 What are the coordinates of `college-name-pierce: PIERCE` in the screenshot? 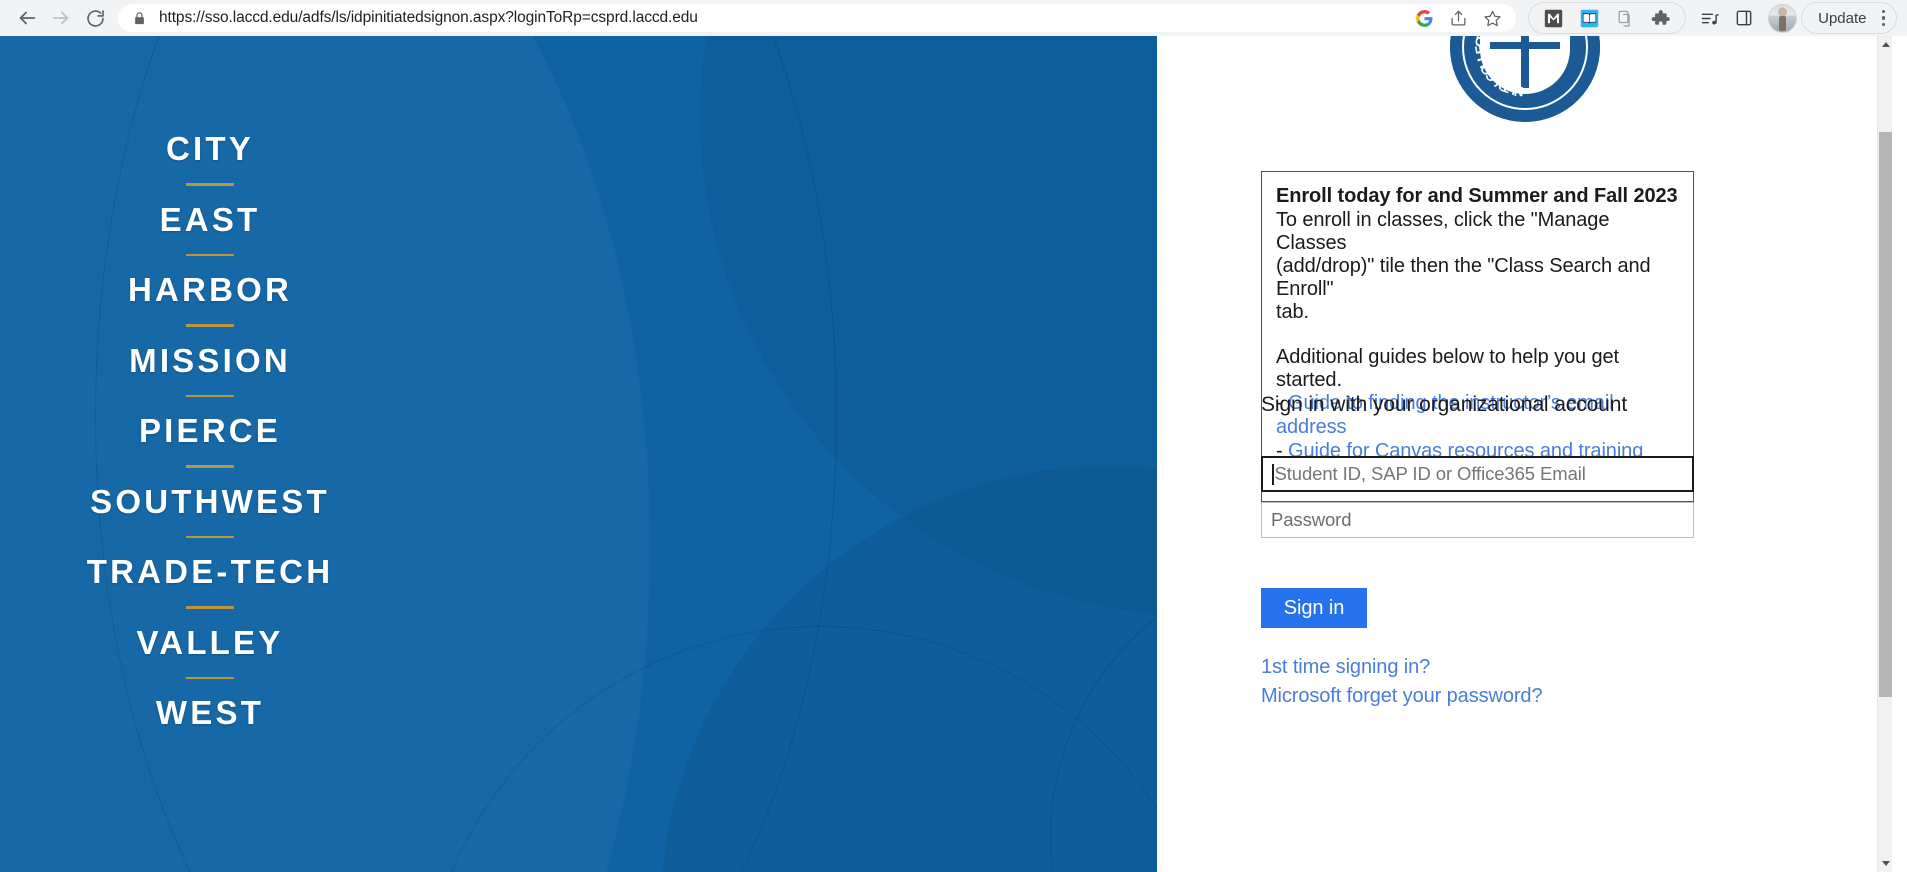 It's located at (210, 430).